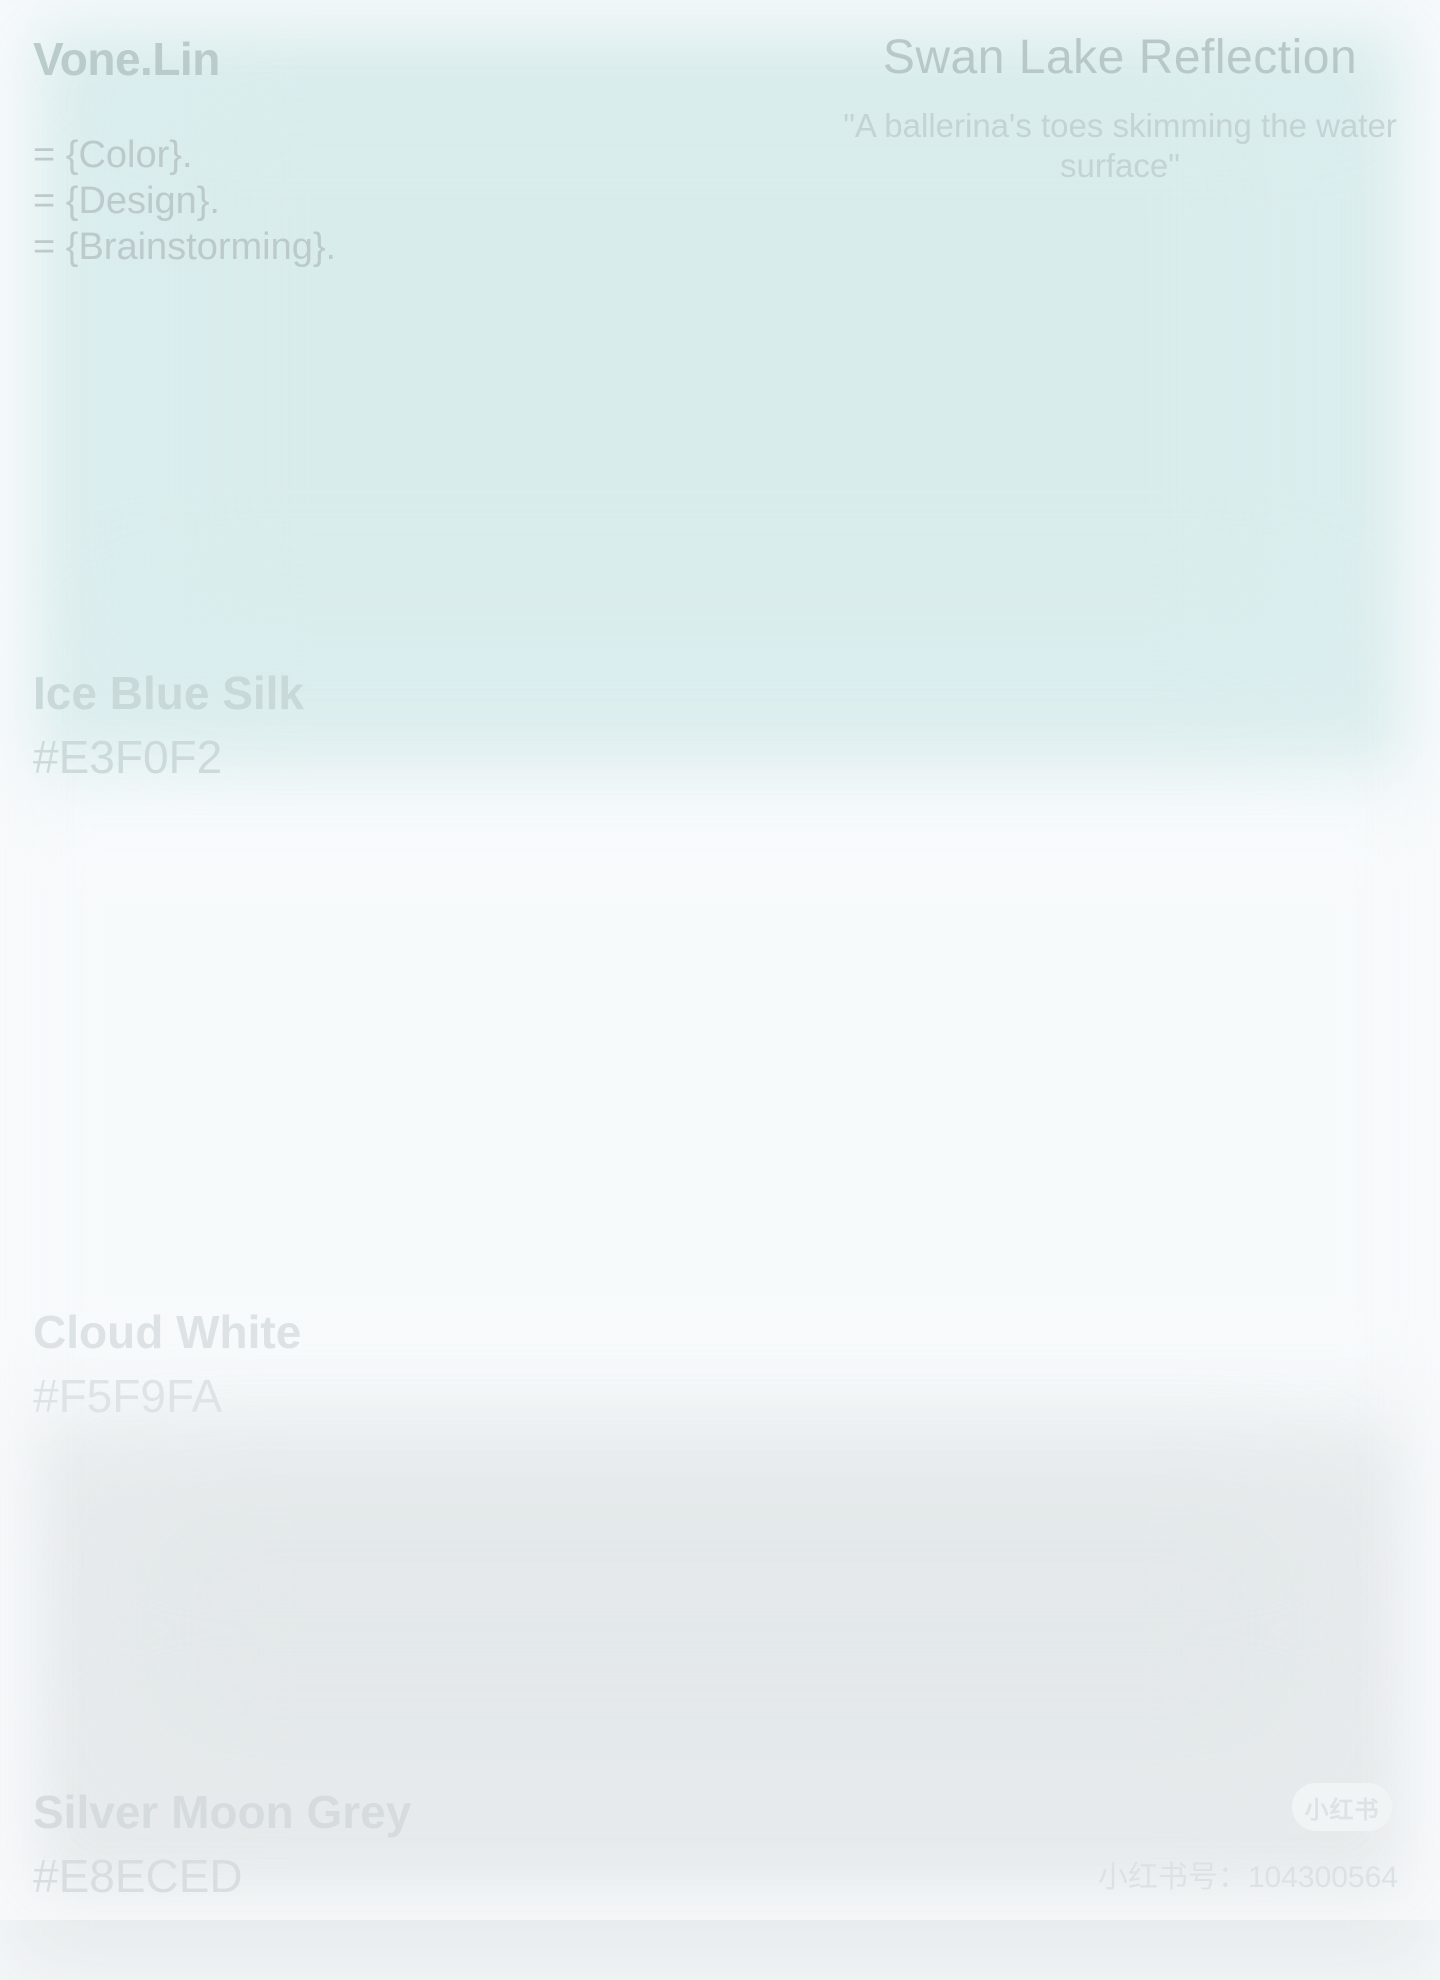 The width and height of the screenshot is (1440, 1980). Describe the element at coordinates (128, 757) in the screenshot. I see `swatch-hex-ice-blue-silk: #E3F0F2` at that location.